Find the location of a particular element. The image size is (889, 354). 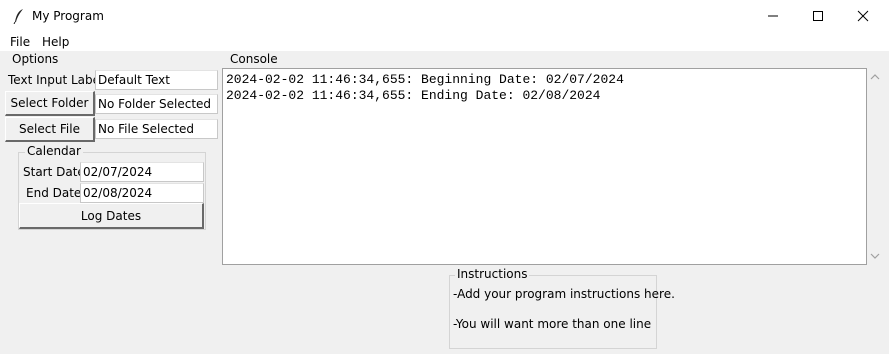

end-date-field: 02/08/2024 is located at coordinates (142, 193).